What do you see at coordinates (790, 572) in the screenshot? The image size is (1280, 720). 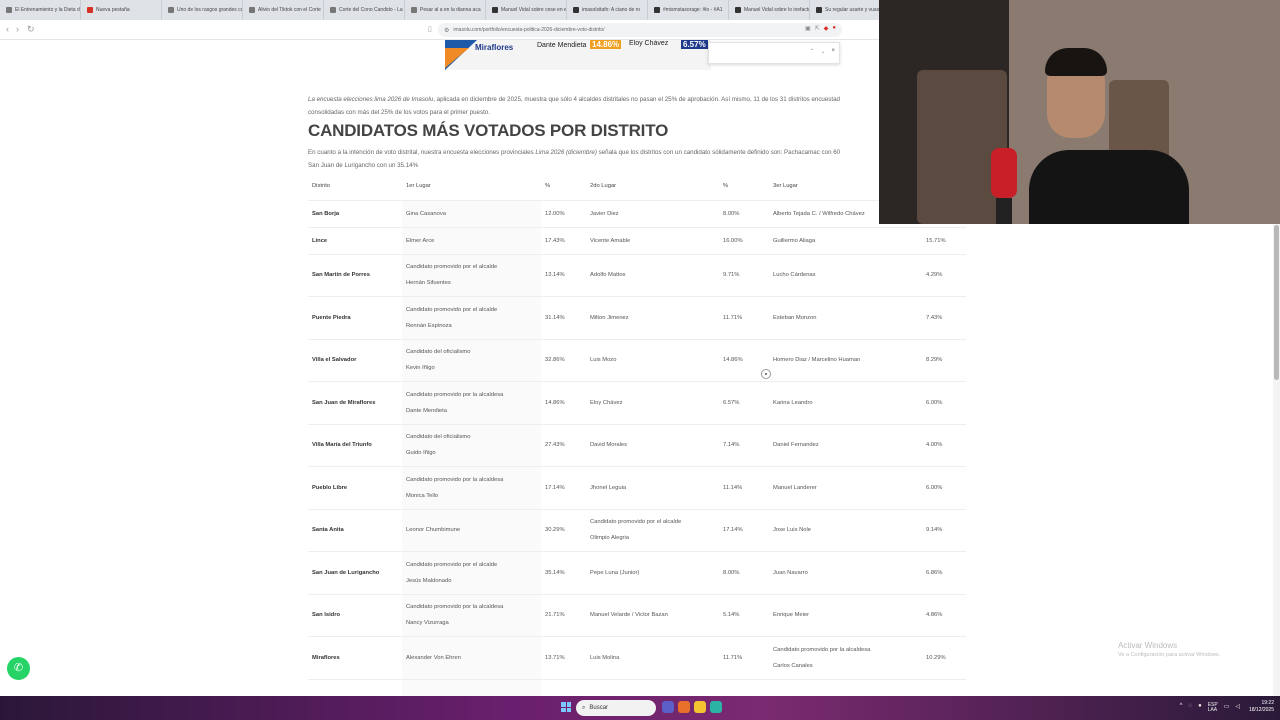 I see `third-place-cell-text: Juan Navarro` at bounding box center [790, 572].